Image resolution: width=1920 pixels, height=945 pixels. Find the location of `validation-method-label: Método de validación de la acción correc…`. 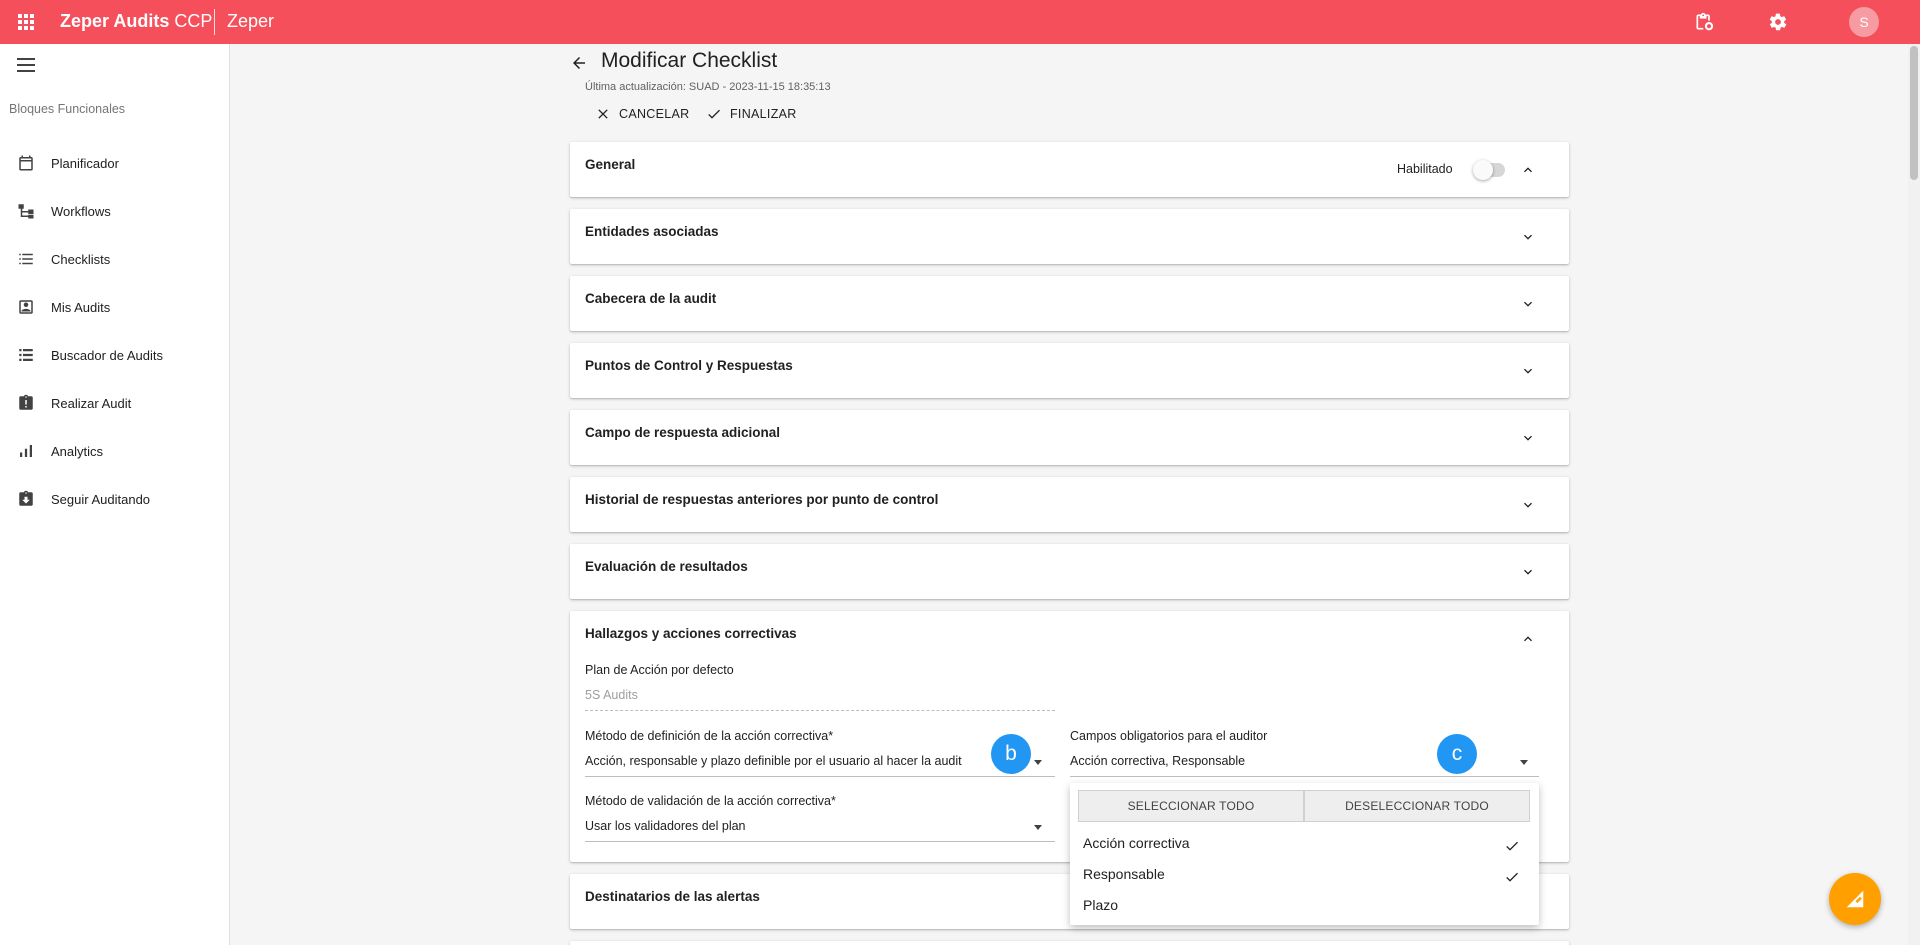

validation-method-label: Método de validación de la acción correc… is located at coordinates (710, 801).